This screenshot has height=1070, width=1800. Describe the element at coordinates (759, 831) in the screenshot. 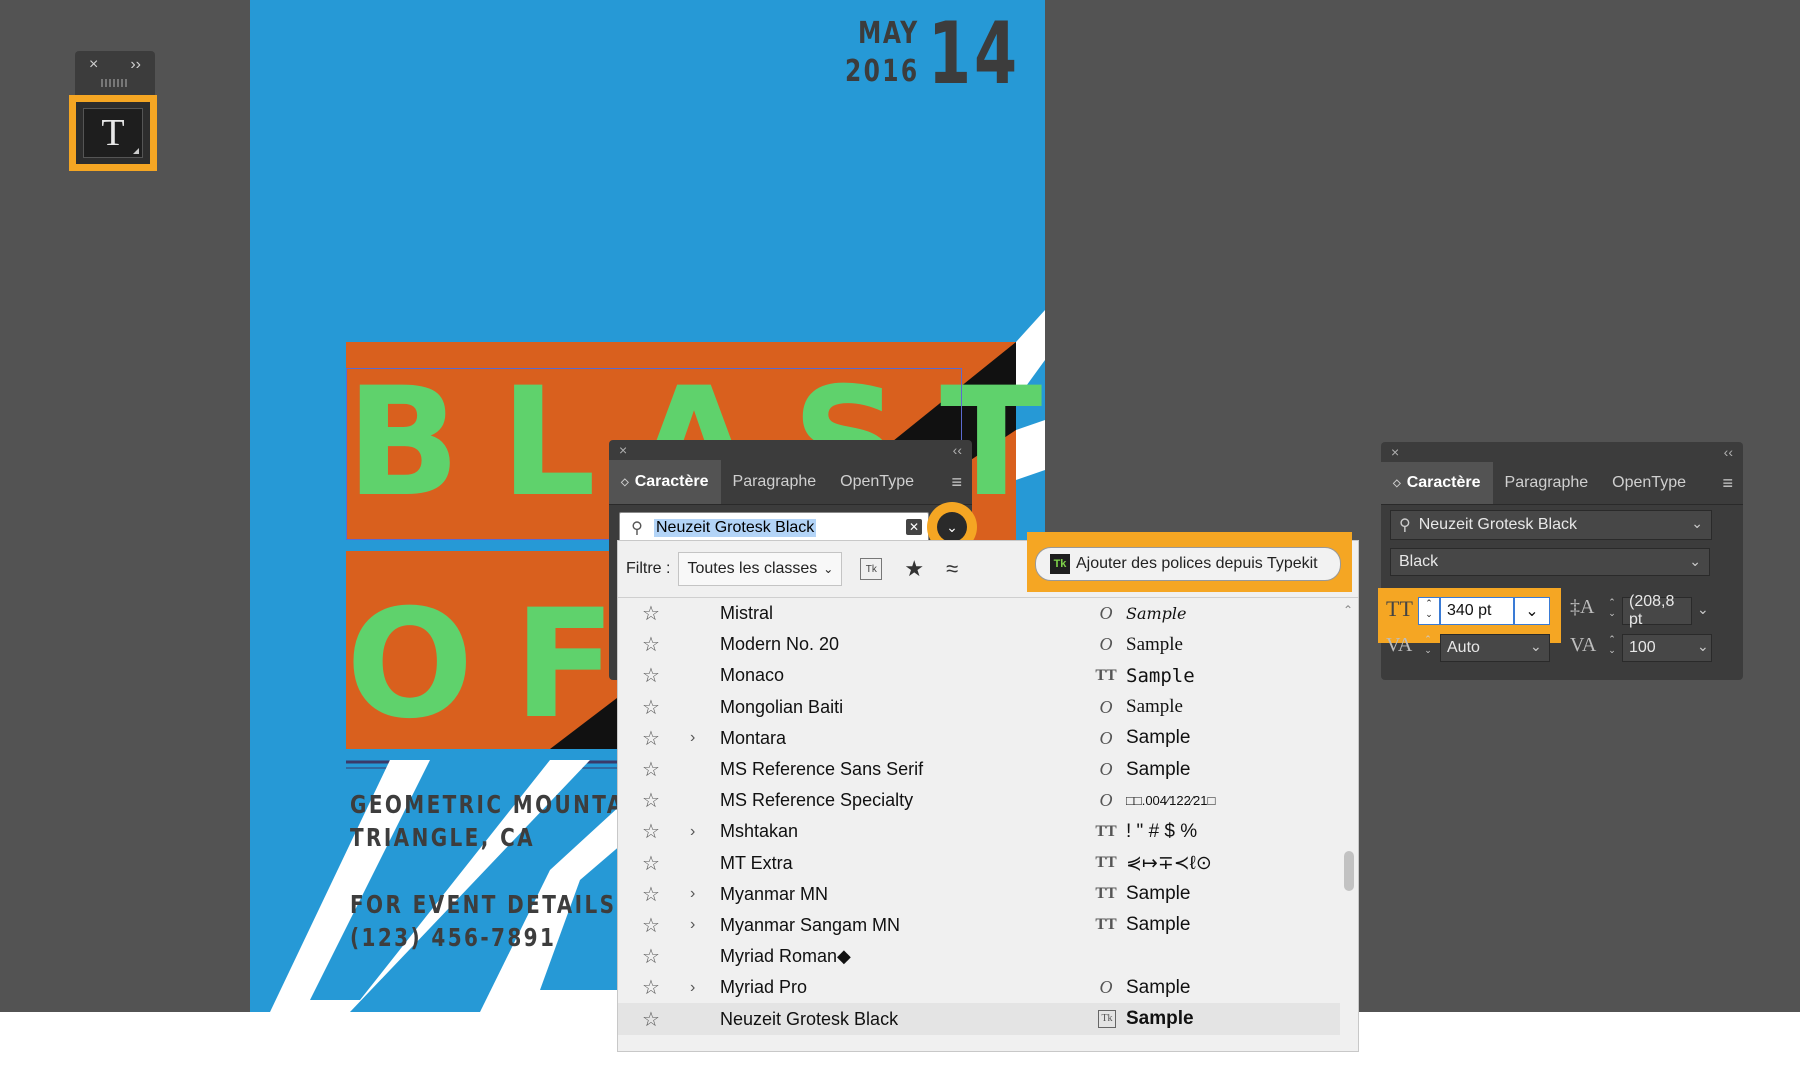

I see `font-name: Mshtakan` at that location.